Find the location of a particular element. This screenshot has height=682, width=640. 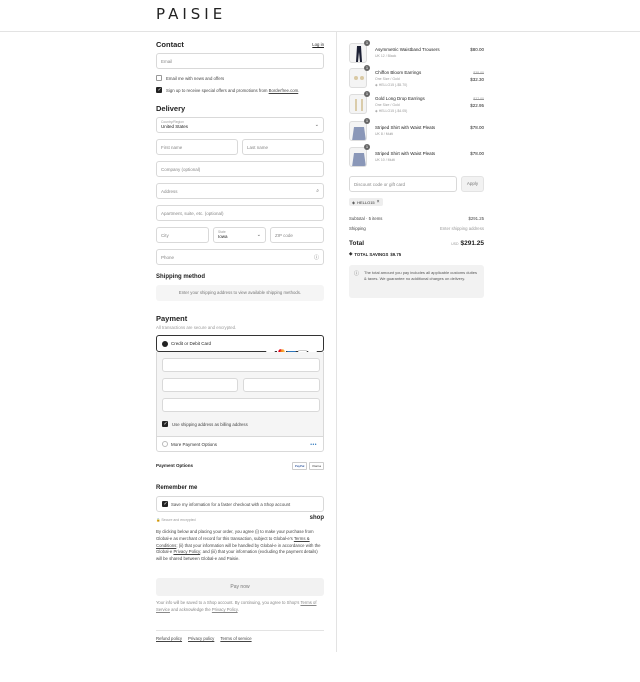

search-icon: ⌕ is located at coordinates (317, 191).